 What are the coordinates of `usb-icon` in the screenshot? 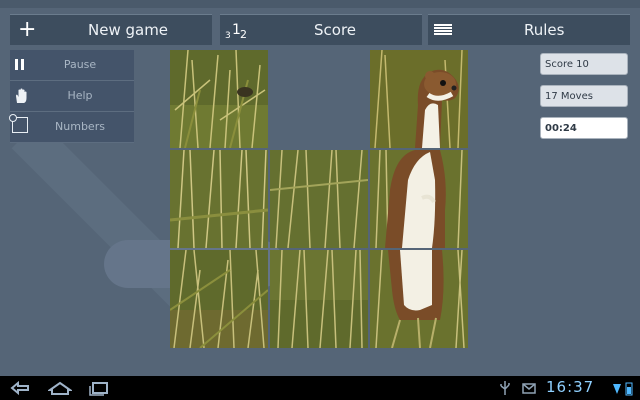 It's located at (505, 390).